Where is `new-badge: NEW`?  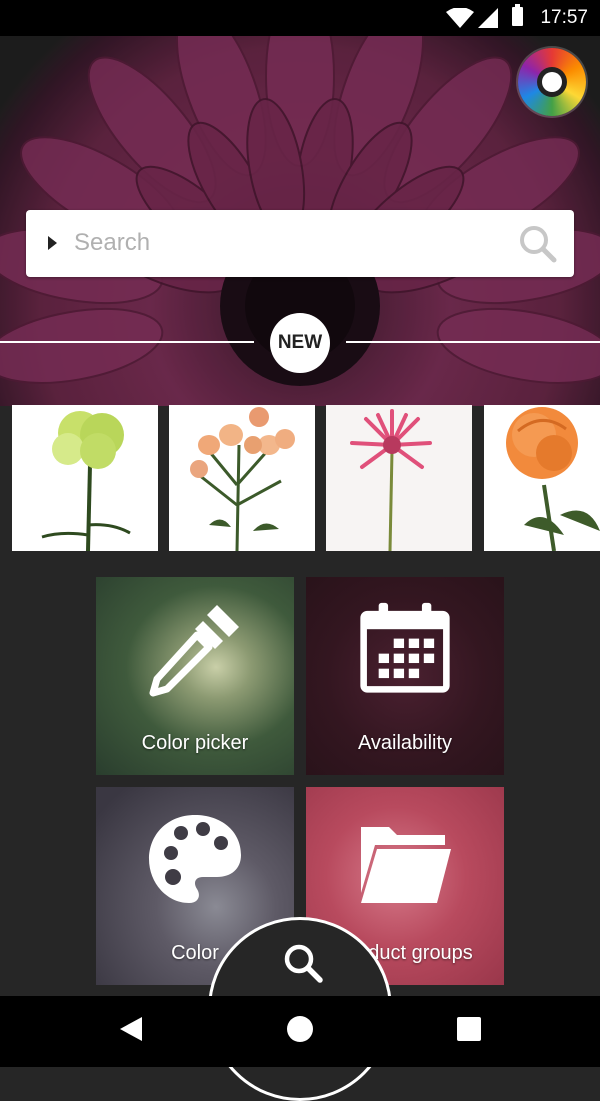
new-badge: NEW is located at coordinates (300, 343).